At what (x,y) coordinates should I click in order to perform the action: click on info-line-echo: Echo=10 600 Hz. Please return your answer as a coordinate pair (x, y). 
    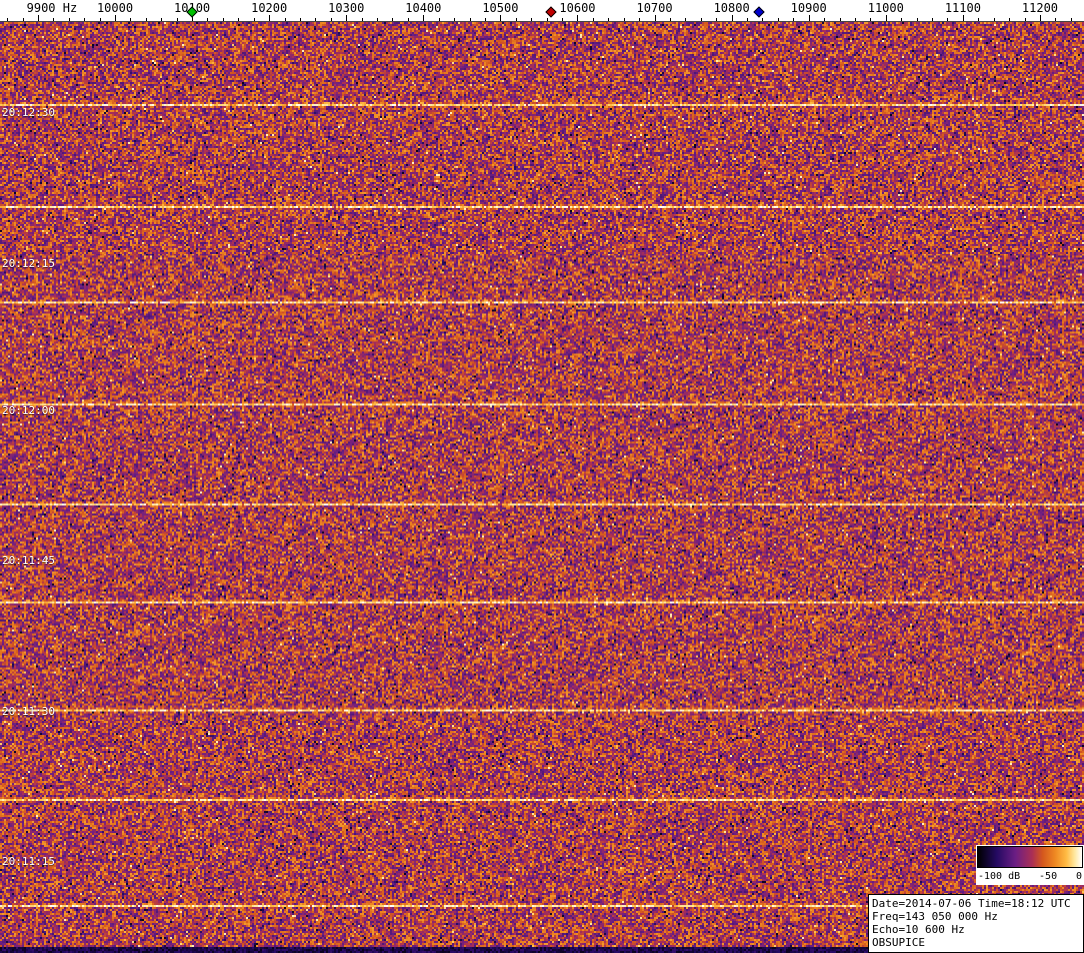
    Looking at the image, I should click on (918, 929).